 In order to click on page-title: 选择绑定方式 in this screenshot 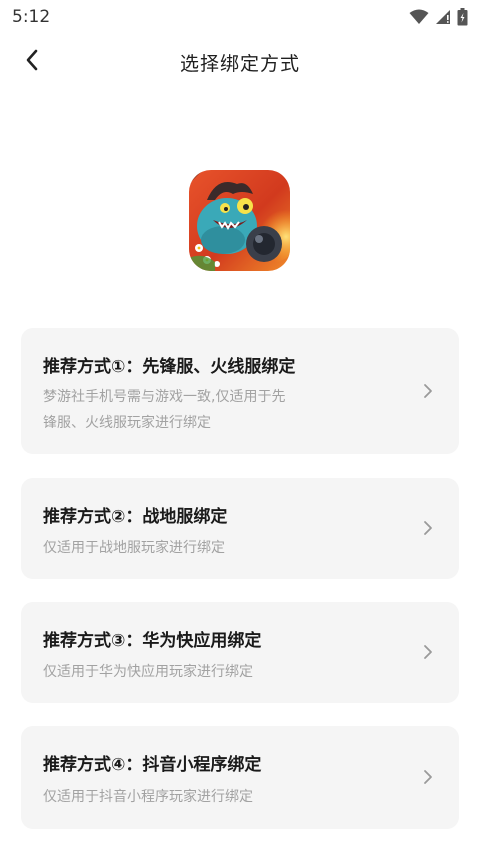, I will do `click(239, 63)`.